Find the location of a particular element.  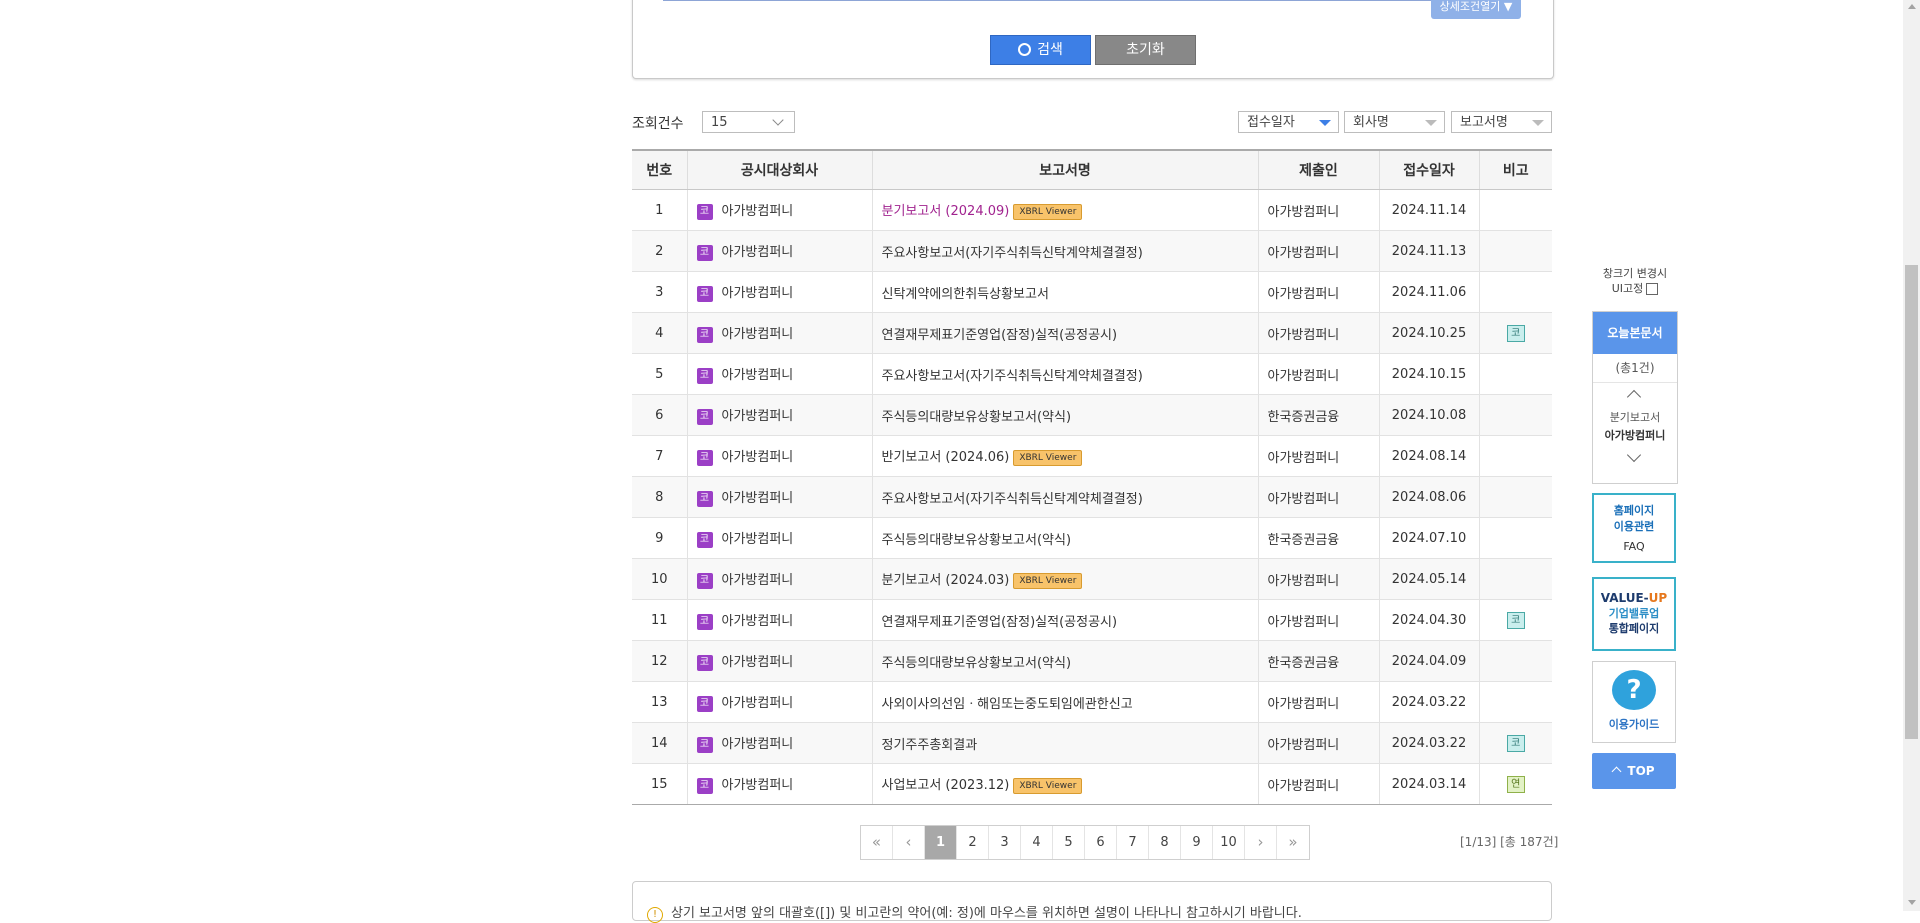

scrollbar-thumb is located at coordinates (1911, 502).